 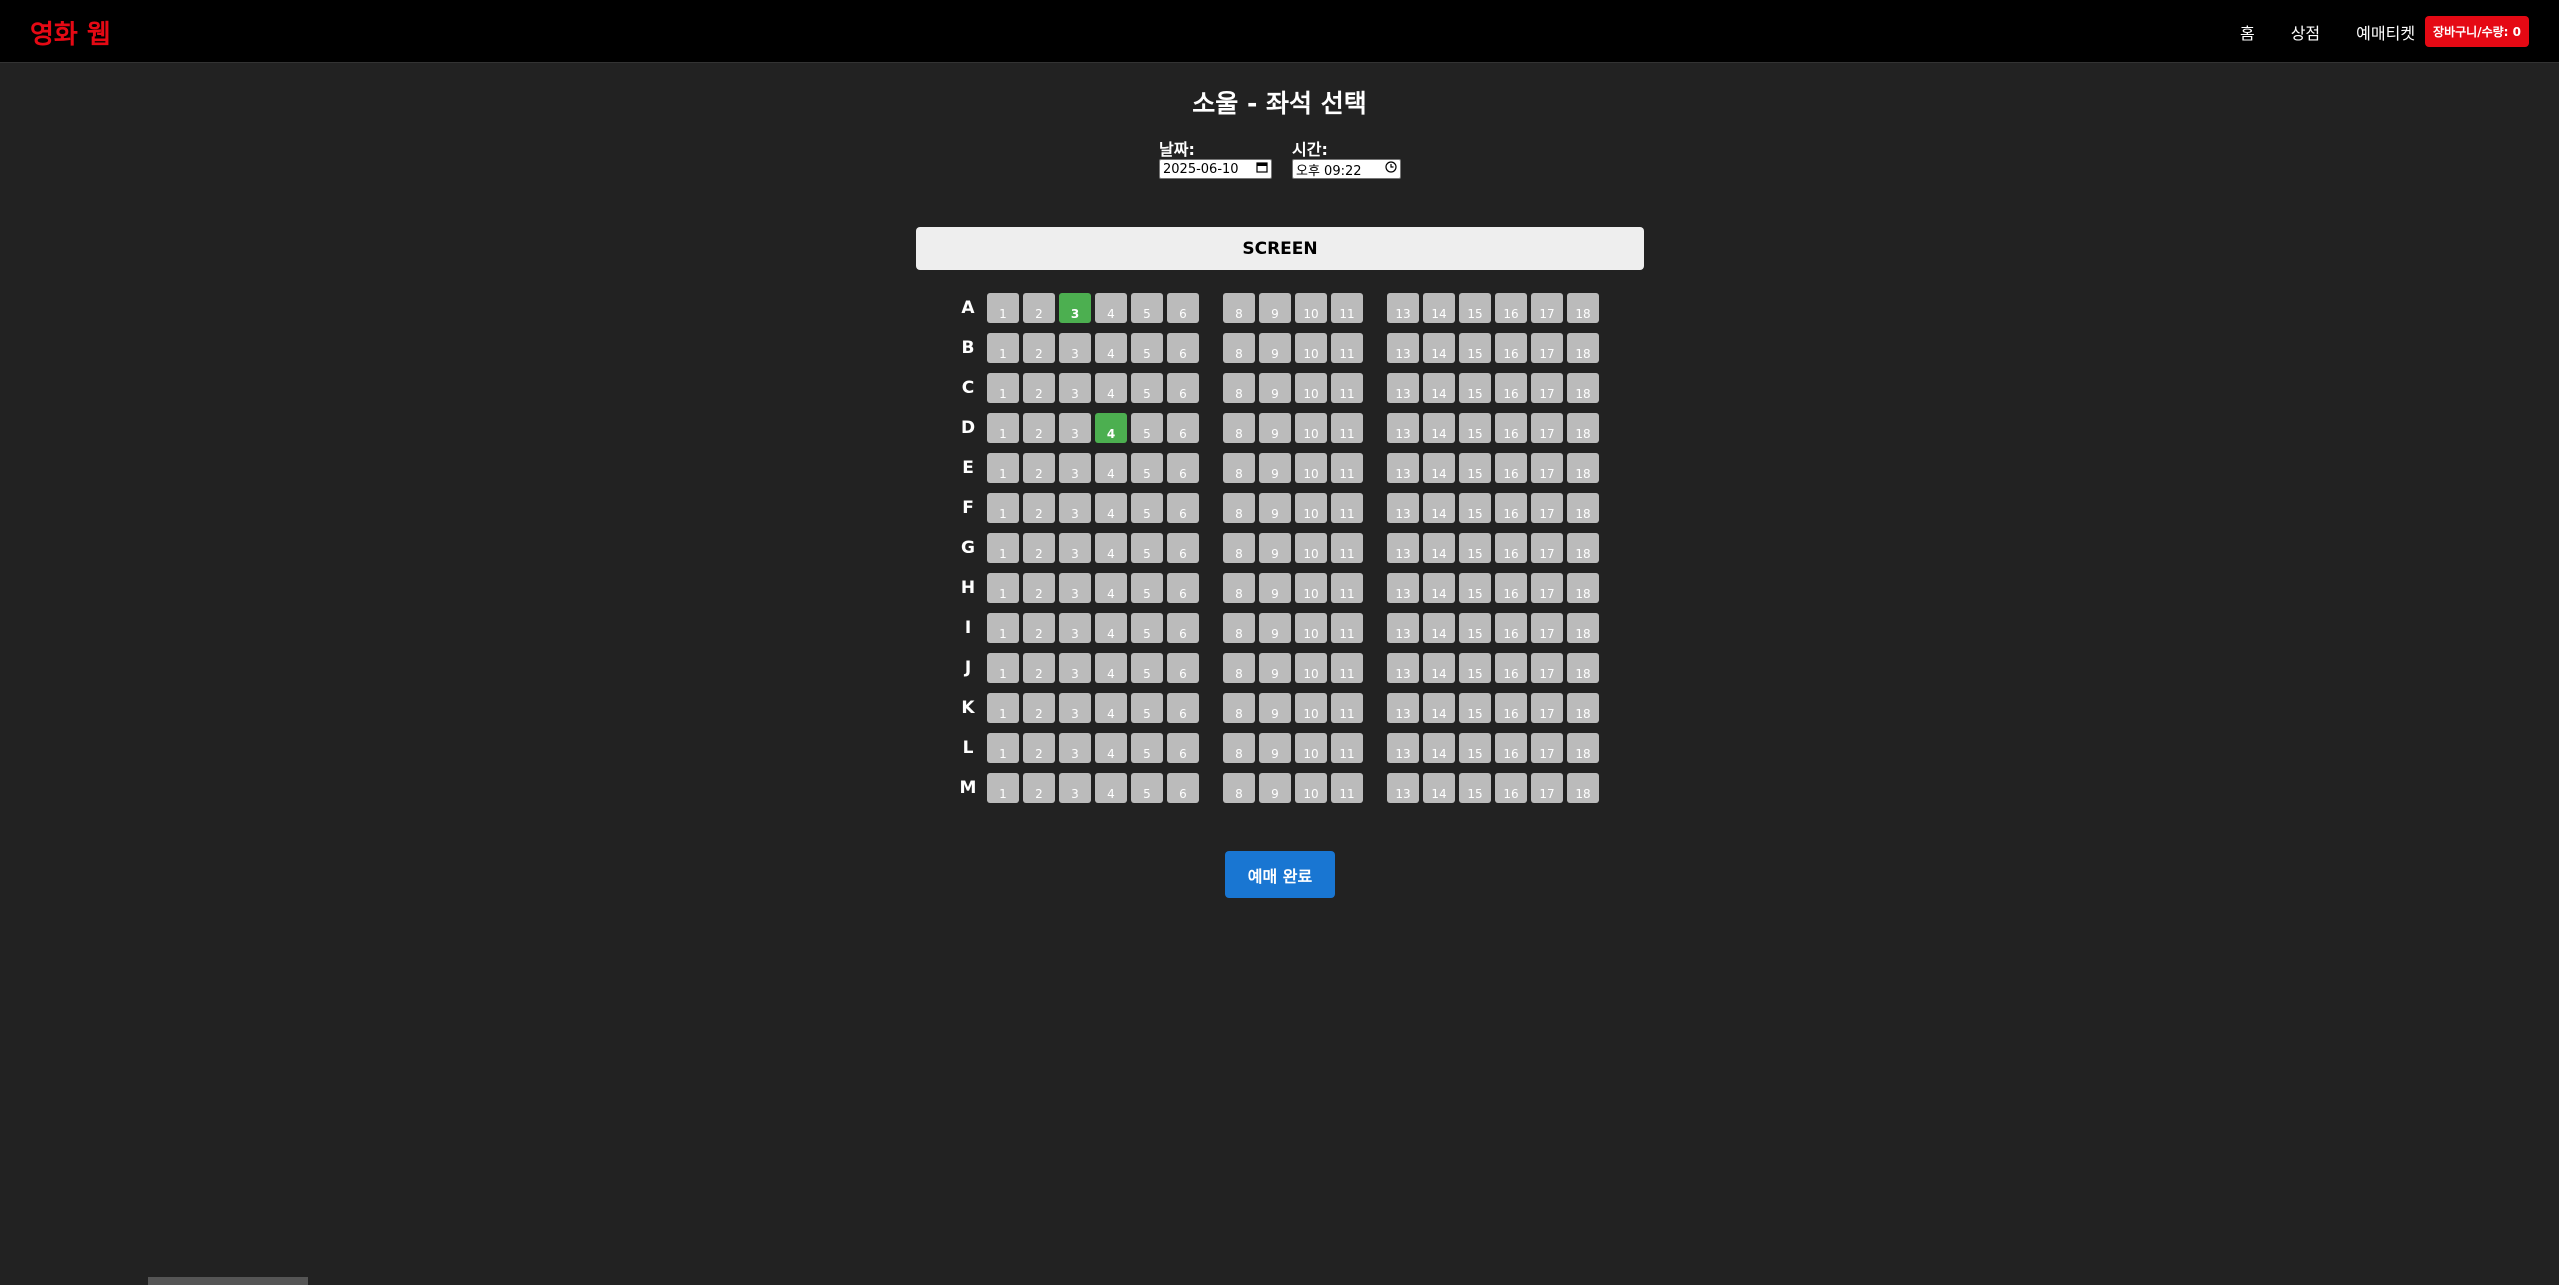 What do you see at coordinates (1347, 428) in the screenshot?
I see `seat-d-11: 11` at bounding box center [1347, 428].